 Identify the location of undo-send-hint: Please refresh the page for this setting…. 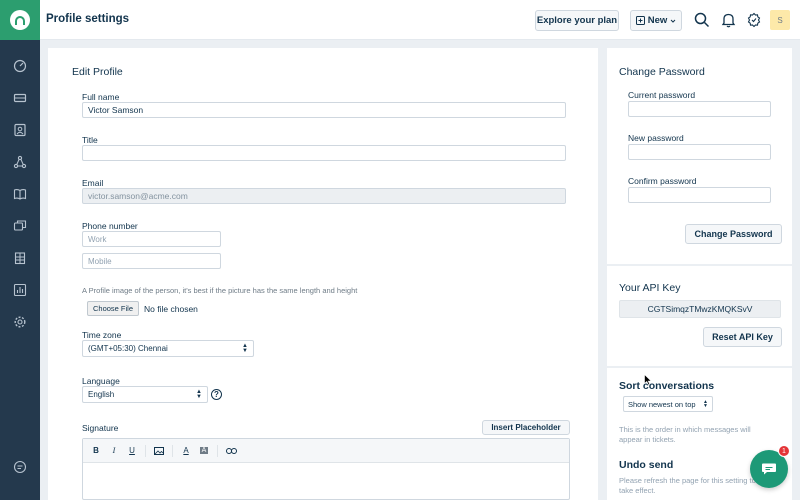
(687, 485).